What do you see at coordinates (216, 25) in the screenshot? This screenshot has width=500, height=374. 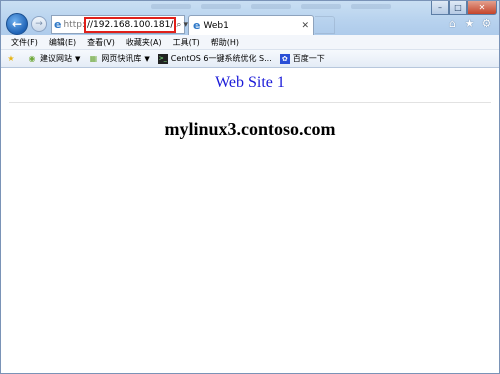 I see `tab-label: Web1` at bounding box center [216, 25].